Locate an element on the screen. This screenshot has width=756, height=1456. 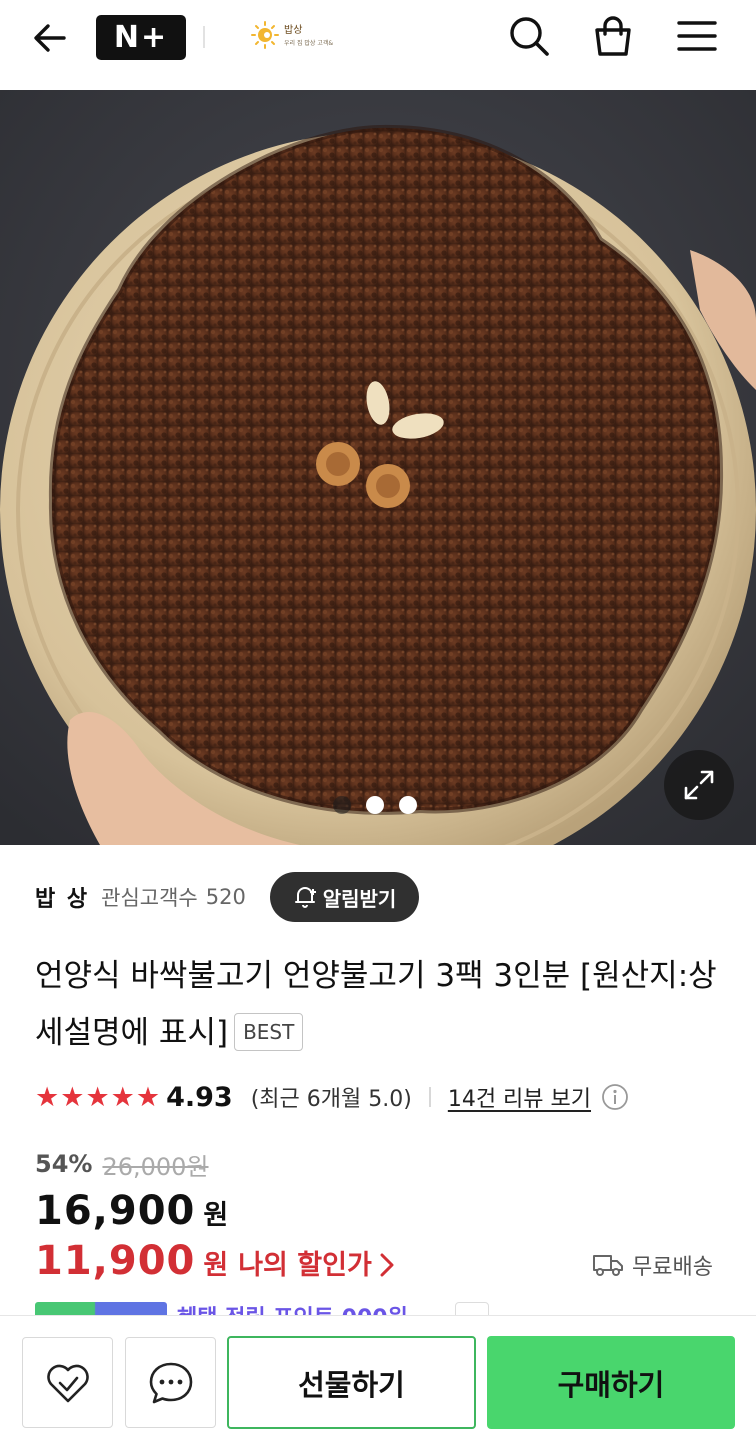
alarm-subscribe-button: 알림받기 is located at coordinates (344, 897).